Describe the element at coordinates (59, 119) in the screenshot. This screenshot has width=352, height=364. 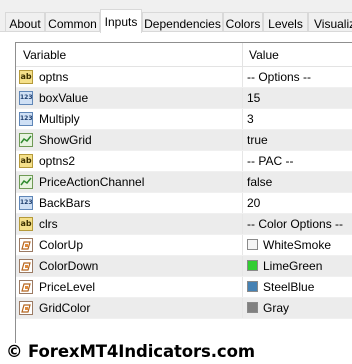
I see `variable-name: Multiply` at that location.